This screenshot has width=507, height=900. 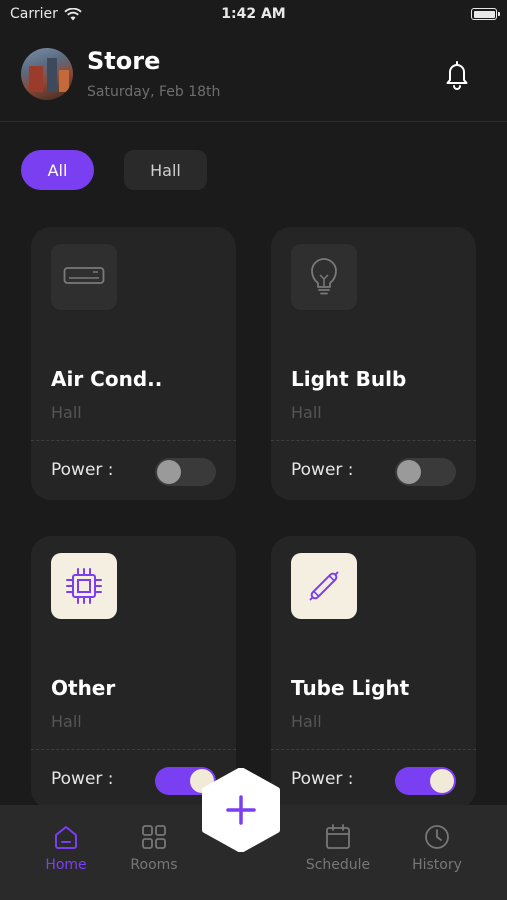 I want to click on chip-icon, so click(x=84, y=586).